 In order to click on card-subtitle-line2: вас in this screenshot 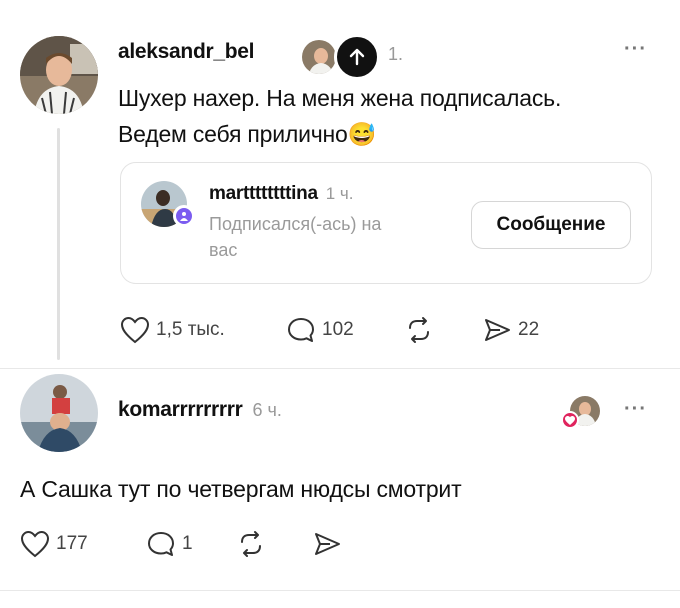, I will do `click(223, 250)`.